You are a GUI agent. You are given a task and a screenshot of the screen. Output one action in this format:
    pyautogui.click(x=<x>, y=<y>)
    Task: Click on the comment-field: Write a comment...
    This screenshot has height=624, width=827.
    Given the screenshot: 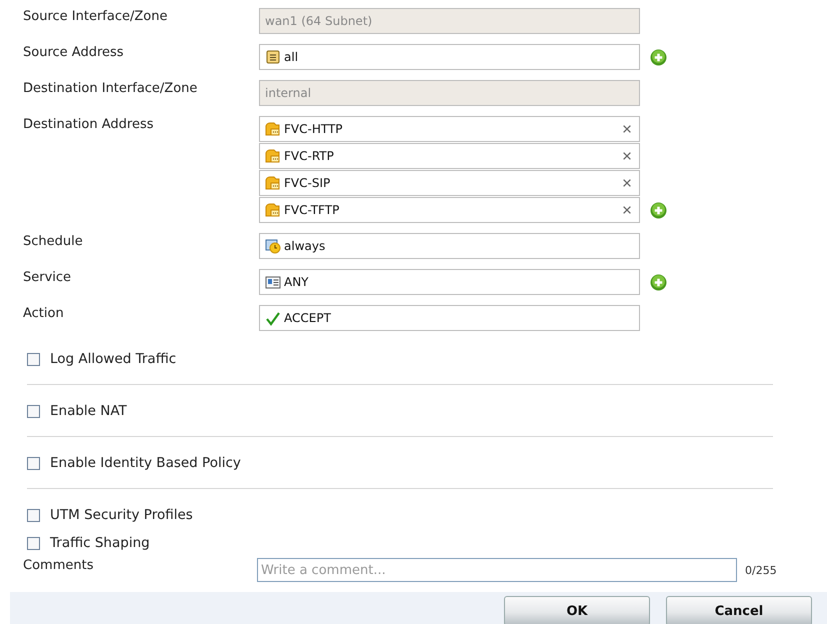 What is the action you would take?
    pyautogui.click(x=497, y=570)
    